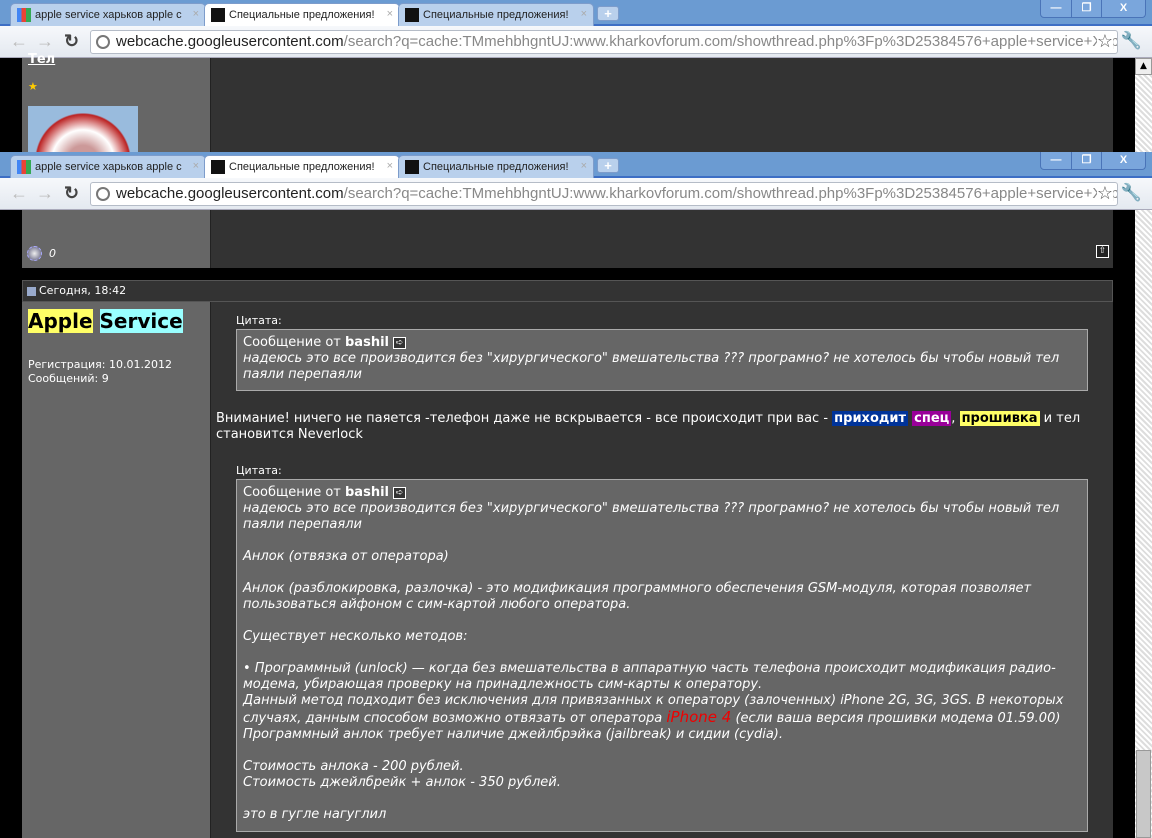 The width and height of the screenshot is (1152, 838). I want to click on highlight-proshivka: прошивка, so click(999, 418).